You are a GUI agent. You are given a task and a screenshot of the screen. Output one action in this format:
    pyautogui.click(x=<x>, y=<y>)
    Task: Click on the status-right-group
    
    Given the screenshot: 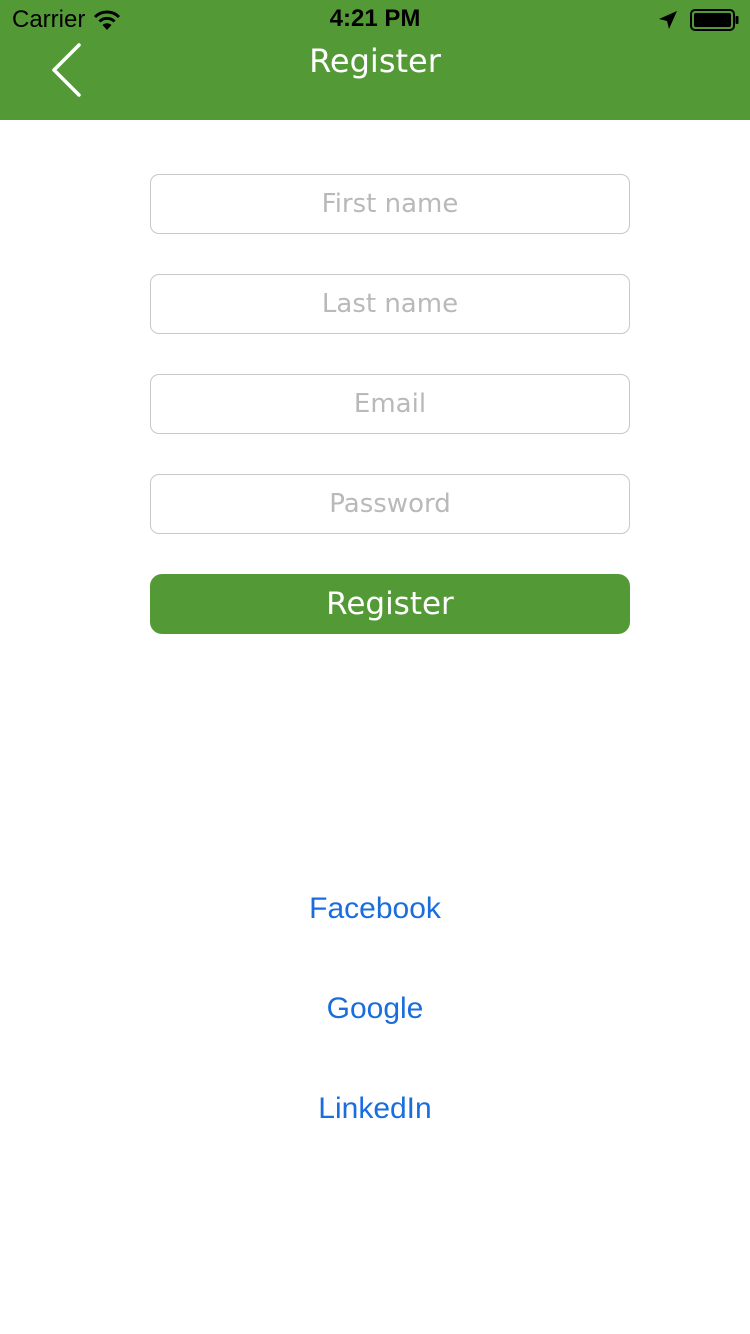 What is the action you would take?
    pyautogui.click(x=699, y=20)
    